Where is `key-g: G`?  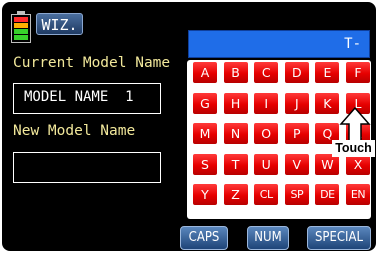
key-g: G is located at coordinates (205, 103).